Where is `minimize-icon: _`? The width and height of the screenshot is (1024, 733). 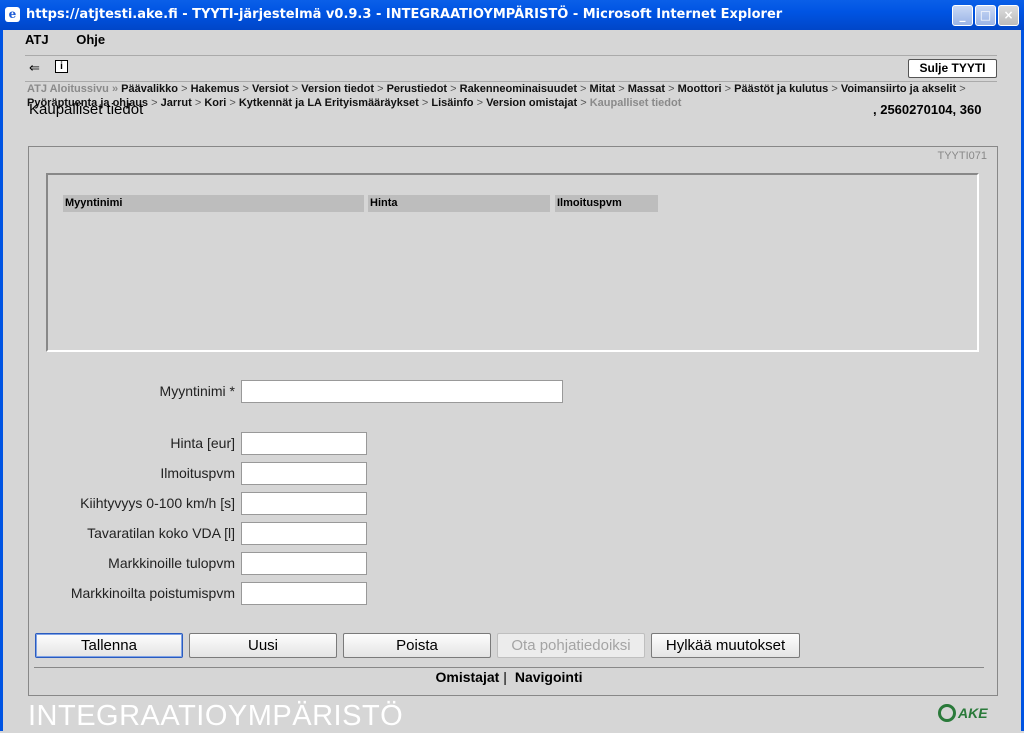
minimize-icon: _ is located at coordinates (962, 15).